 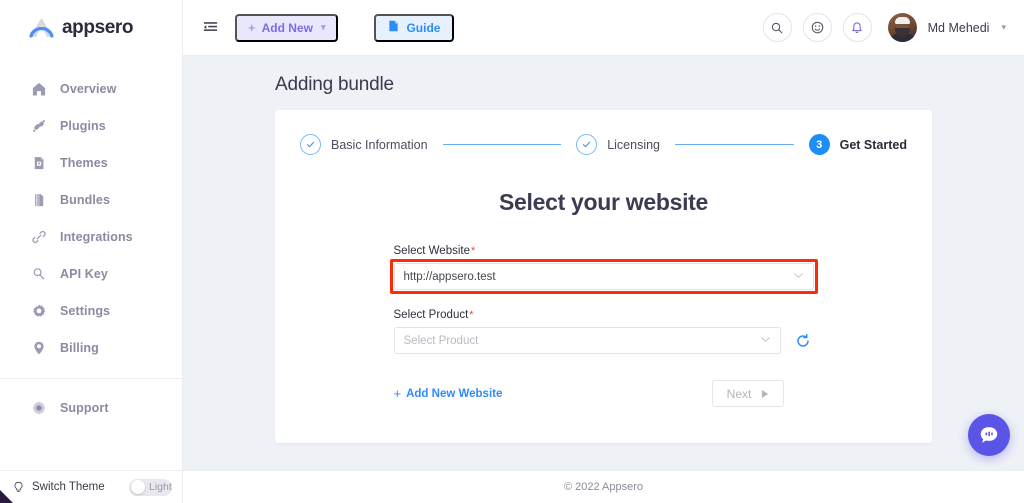 I want to click on sidebar-item-api-key: API Key, so click(x=91, y=273).